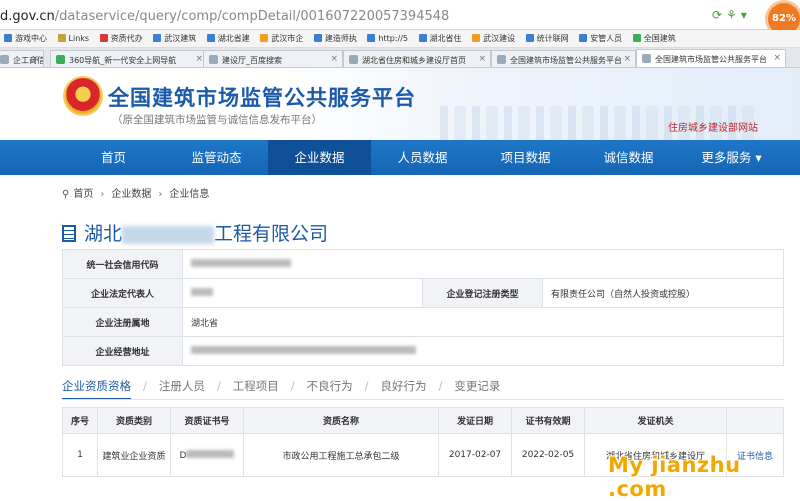 This screenshot has width=800, height=501. Describe the element at coordinates (440, 37) in the screenshot. I see `bookmark-item: 湖北省住` at that location.